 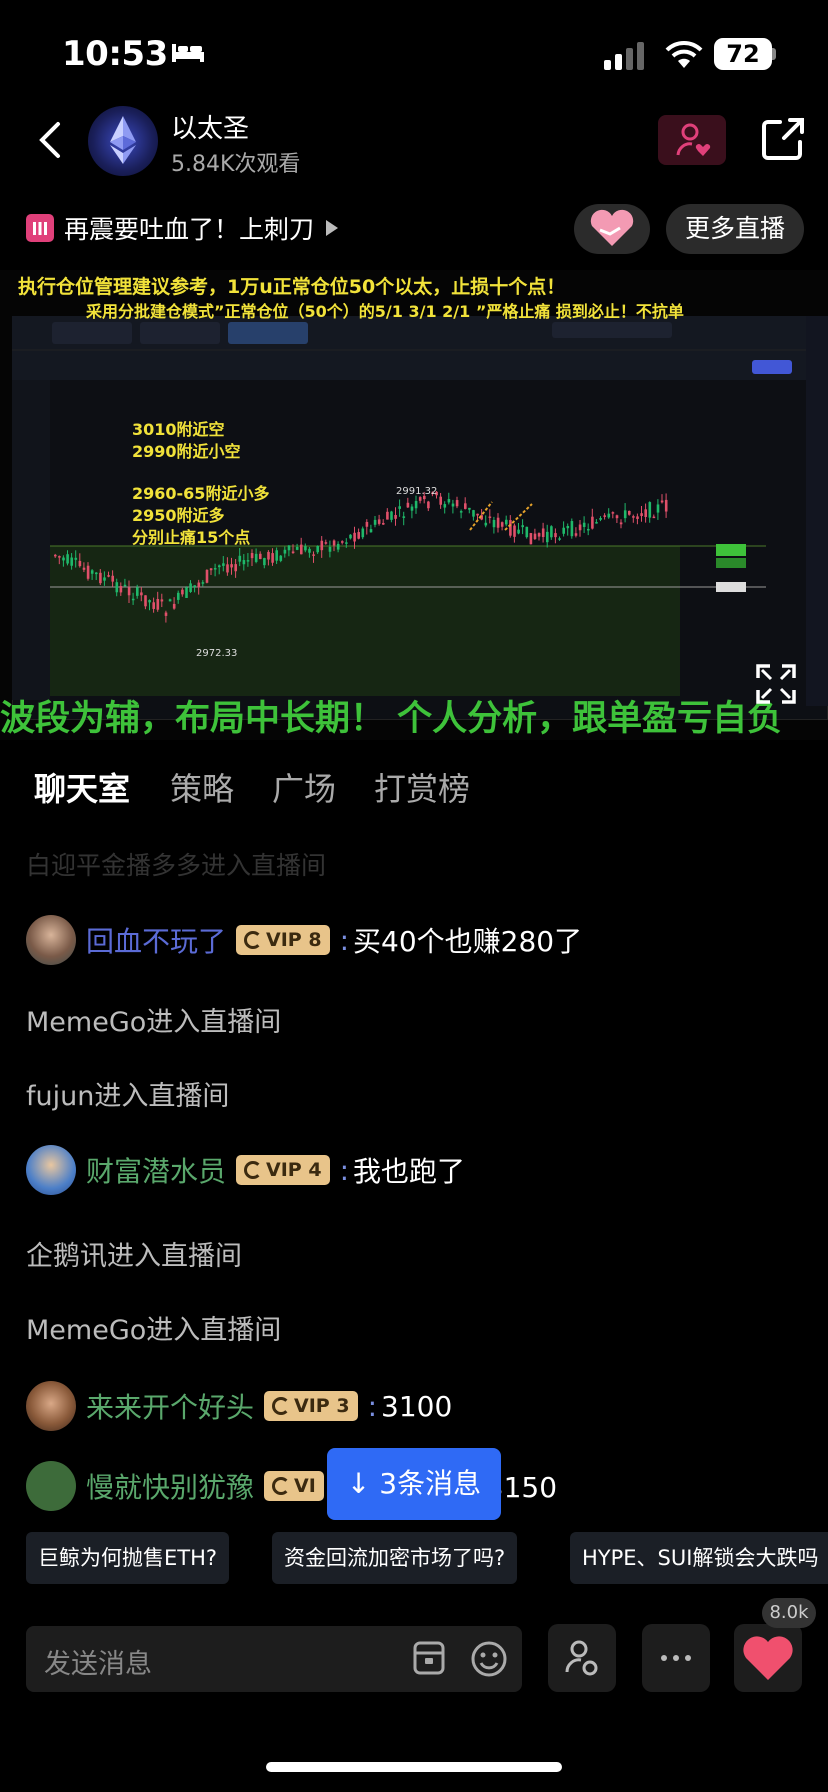 What do you see at coordinates (743, 54) in the screenshot?
I see `battery-indicator: 72` at bounding box center [743, 54].